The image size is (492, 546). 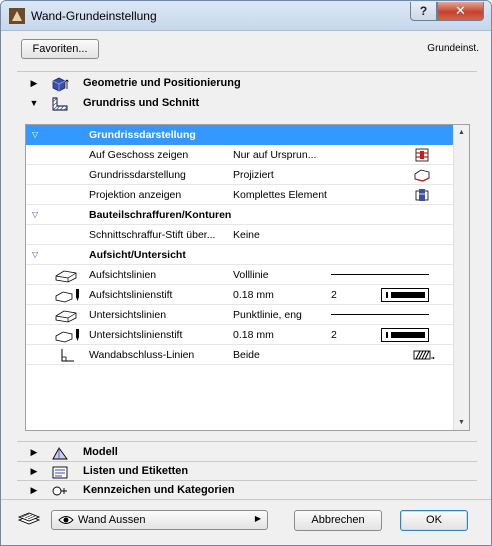 I want to click on section-label: Geometrie und Positionierung, so click(x=162, y=83).